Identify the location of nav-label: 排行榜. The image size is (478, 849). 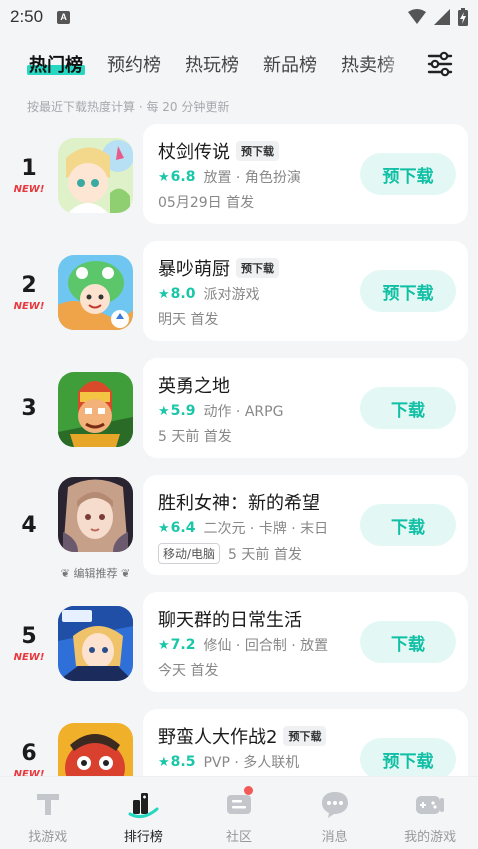
(143, 837).